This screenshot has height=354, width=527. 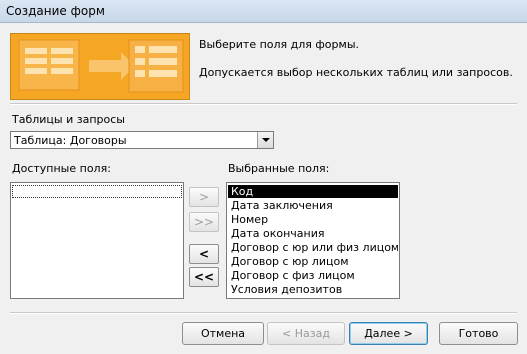 What do you see at coordinates (279, 44) in the screenshot?
I see `wizard-instruction: Выберите поля для формы.` at bounding box center [279, 44].